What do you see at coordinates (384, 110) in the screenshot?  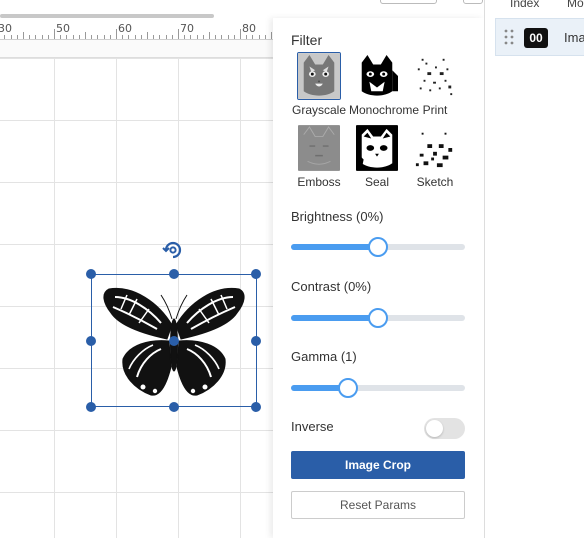 I see `filter-label: Monochrome` at bounding box center [384, 110].